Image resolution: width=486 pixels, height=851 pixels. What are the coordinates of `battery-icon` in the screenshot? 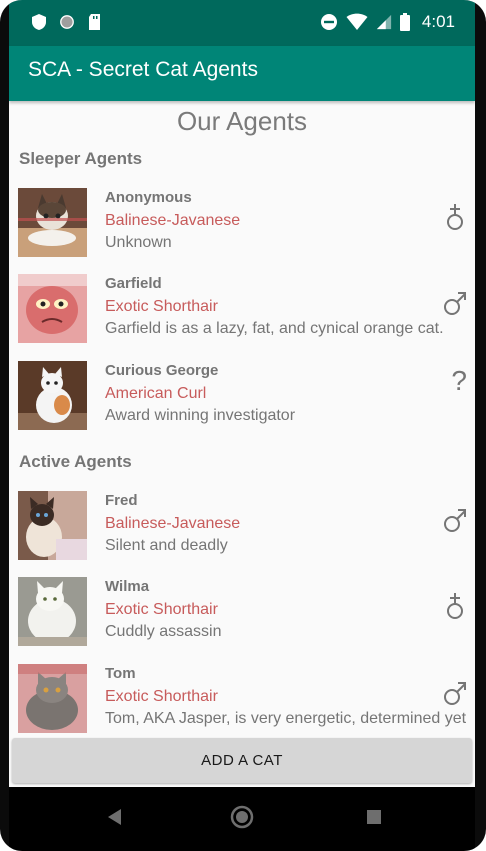 It's located at (404, 22).